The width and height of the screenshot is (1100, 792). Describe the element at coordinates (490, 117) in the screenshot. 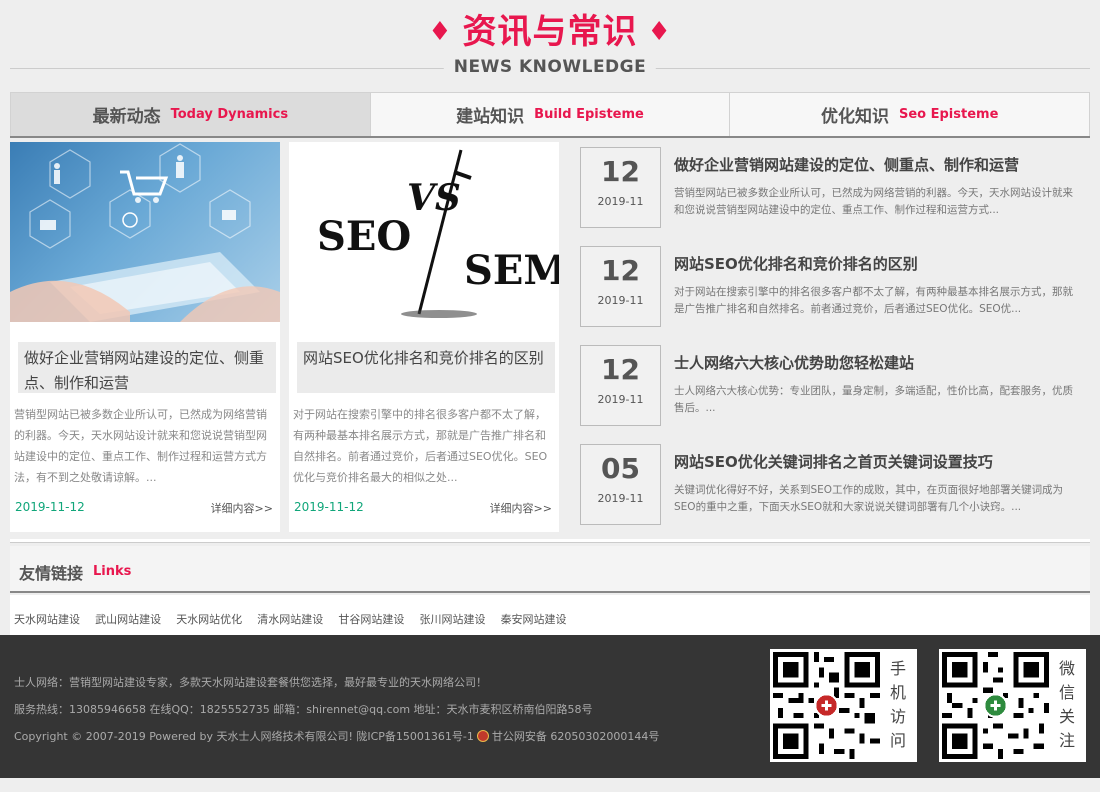

I see `tab-label: 建站知识` at that location.